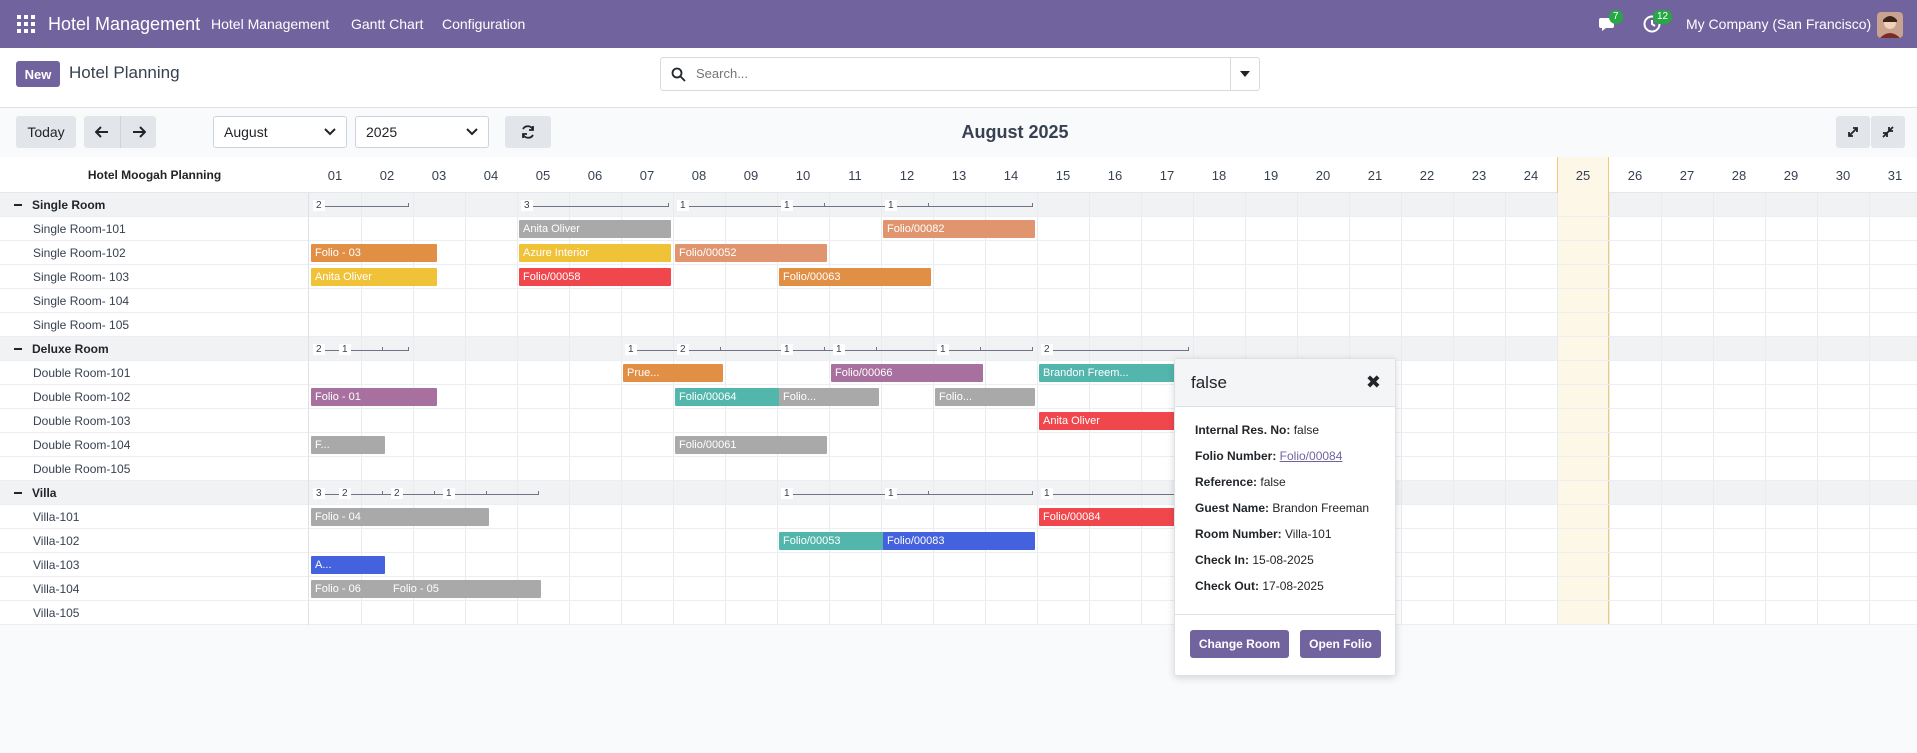 The image size is (1917, 753). I want to click on popover-header: false ✖, so click(1285, 383).